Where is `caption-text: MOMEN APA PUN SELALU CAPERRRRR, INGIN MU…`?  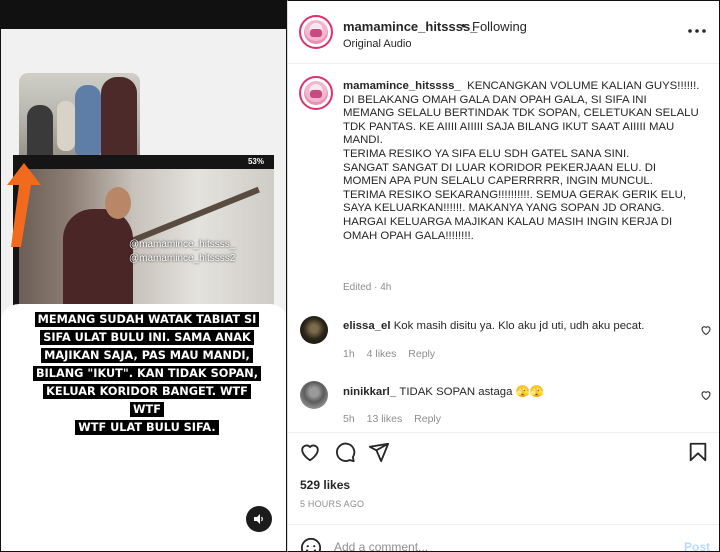 caption-text: MOMEN APA PUN SELALU CAPERRRRR, INGIN MU… is located at coordinates (498, 181).